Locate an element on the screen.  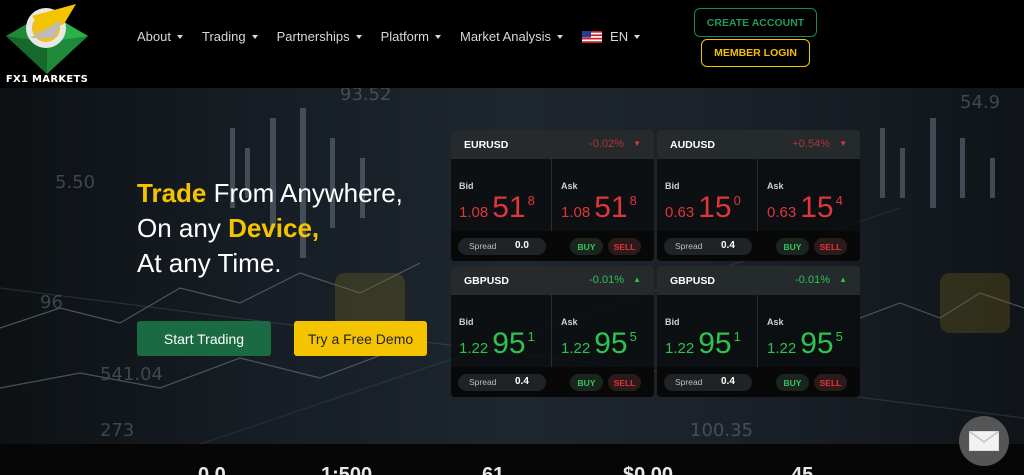
bid-panel: Bid 1.08 51 8 is located at coordinates (501, 195).